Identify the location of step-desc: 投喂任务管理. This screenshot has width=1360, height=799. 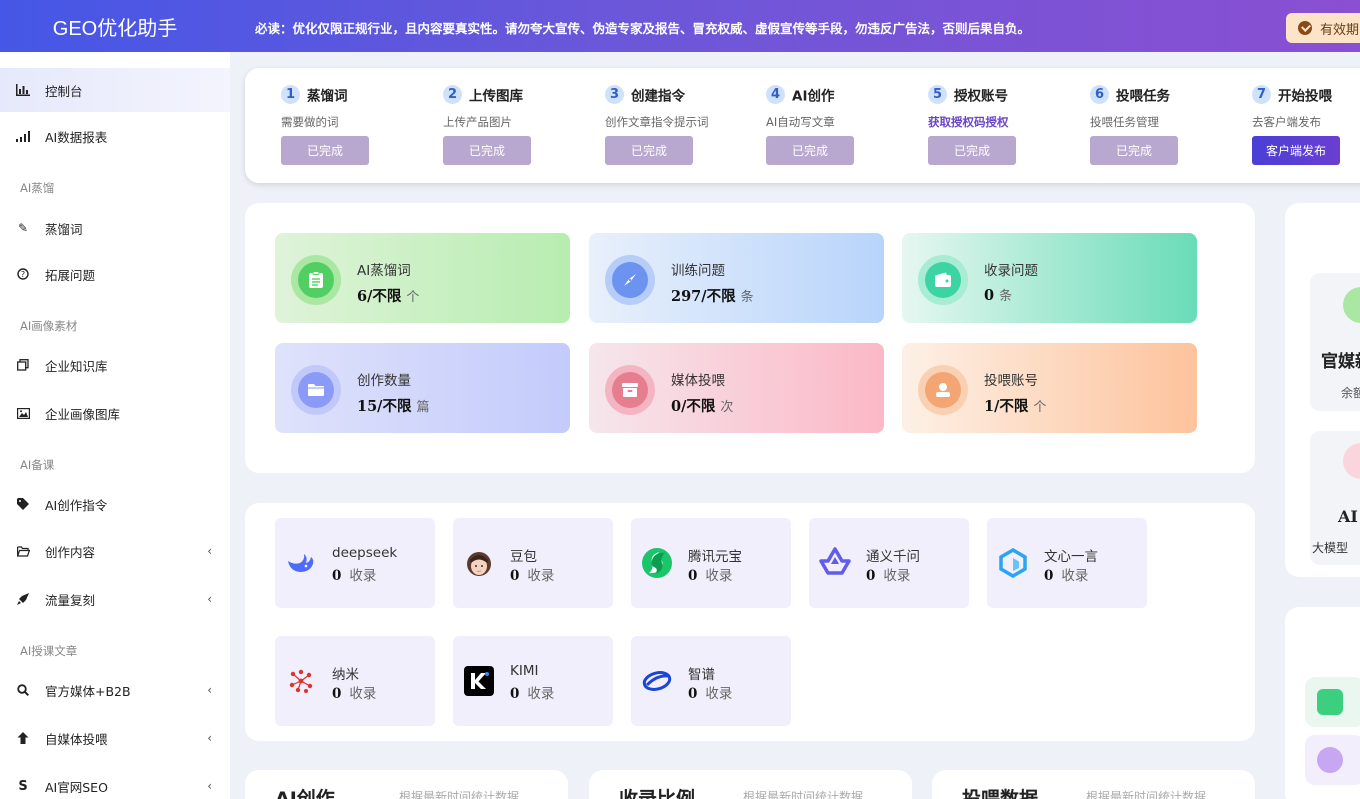
(1124, 121).